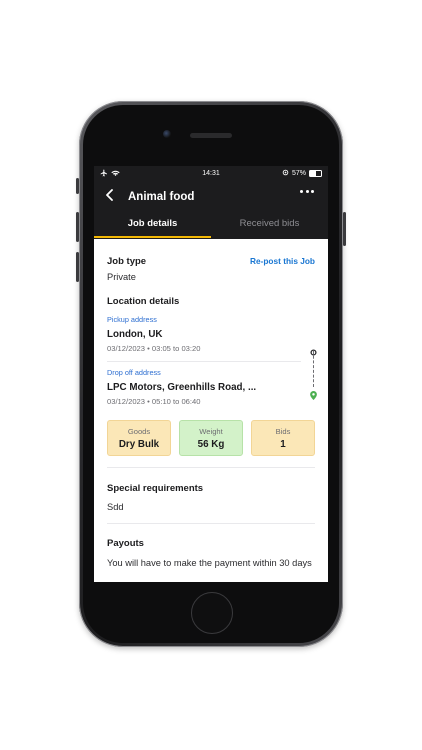  Describe the element at coordinates (121, 277) in the screenshot. I see `job-type-value: Private` at that location.